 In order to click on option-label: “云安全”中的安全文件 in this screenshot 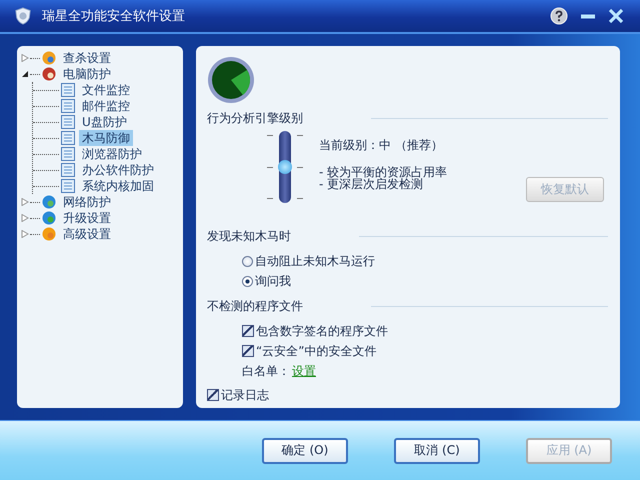, I will do `click(316, 351)`.